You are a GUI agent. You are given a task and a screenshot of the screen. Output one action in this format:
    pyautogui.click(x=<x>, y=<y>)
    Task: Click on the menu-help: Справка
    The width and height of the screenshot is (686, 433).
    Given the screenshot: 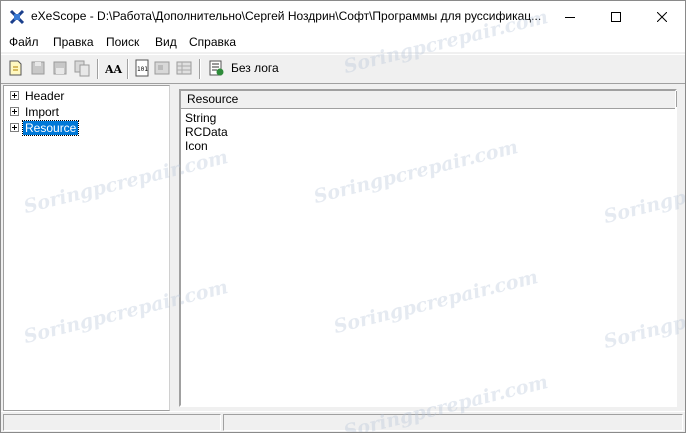 What is the action you would take?
    pyautogui.click(x=212, y=42)
    